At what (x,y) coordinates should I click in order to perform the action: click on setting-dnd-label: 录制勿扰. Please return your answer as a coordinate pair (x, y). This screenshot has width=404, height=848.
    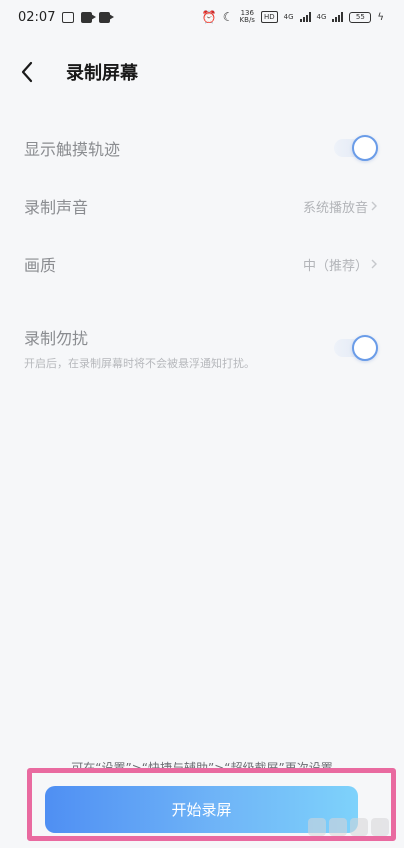
    Looking at the image, I should click on (56, 338).